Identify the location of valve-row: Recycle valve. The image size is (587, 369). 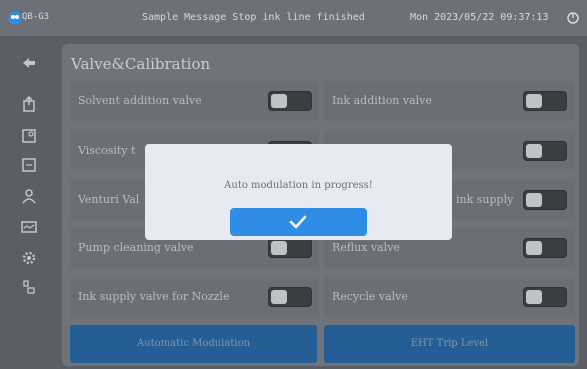
(449, 297).